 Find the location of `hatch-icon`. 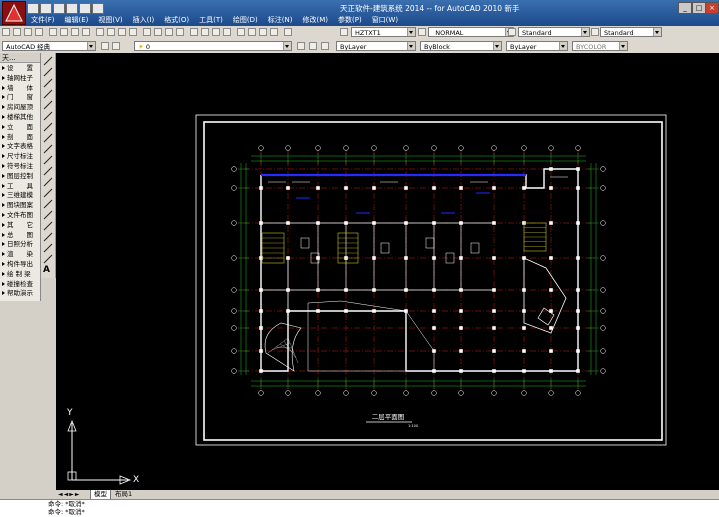

hatch-icon is located at coordinates (48, 215).